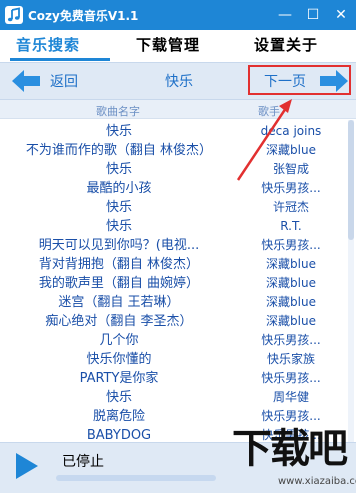  Describe the element at coordinates (291, 131) in the screenshot. I see `artist-name: deca joins` at that location.